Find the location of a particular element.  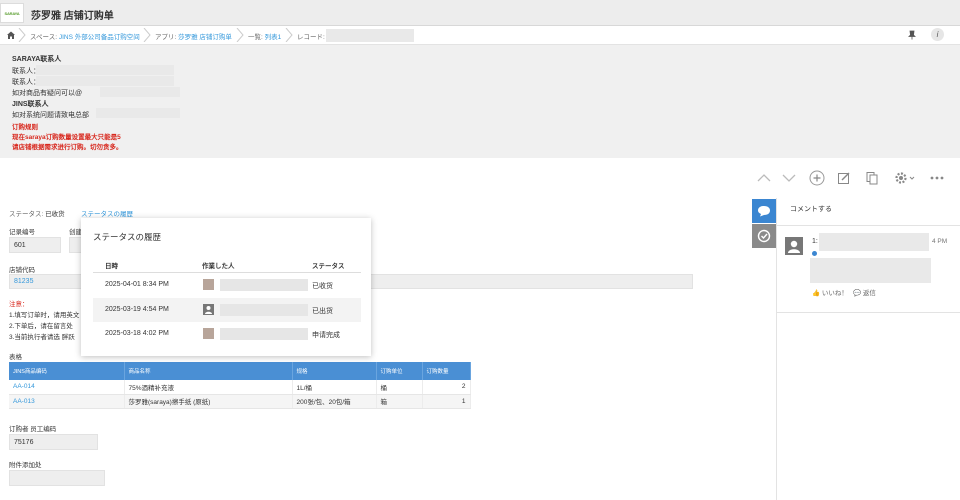

duplicate-icon is located at coordinates (872, 178).